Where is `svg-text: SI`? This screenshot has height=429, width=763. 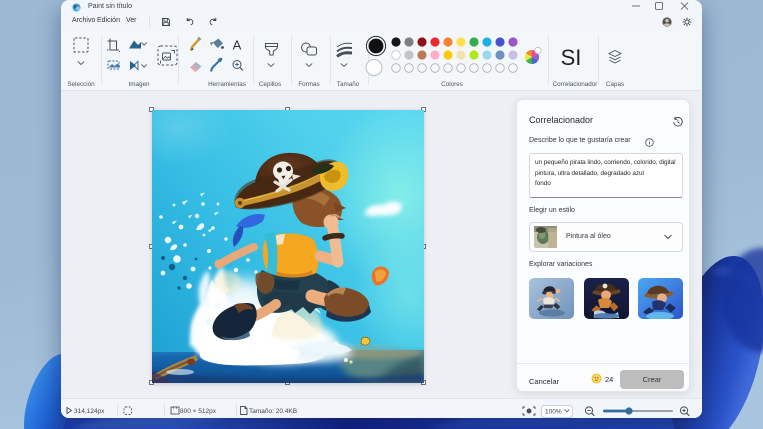 svg-text: SI is located at coordinates (571, 57).